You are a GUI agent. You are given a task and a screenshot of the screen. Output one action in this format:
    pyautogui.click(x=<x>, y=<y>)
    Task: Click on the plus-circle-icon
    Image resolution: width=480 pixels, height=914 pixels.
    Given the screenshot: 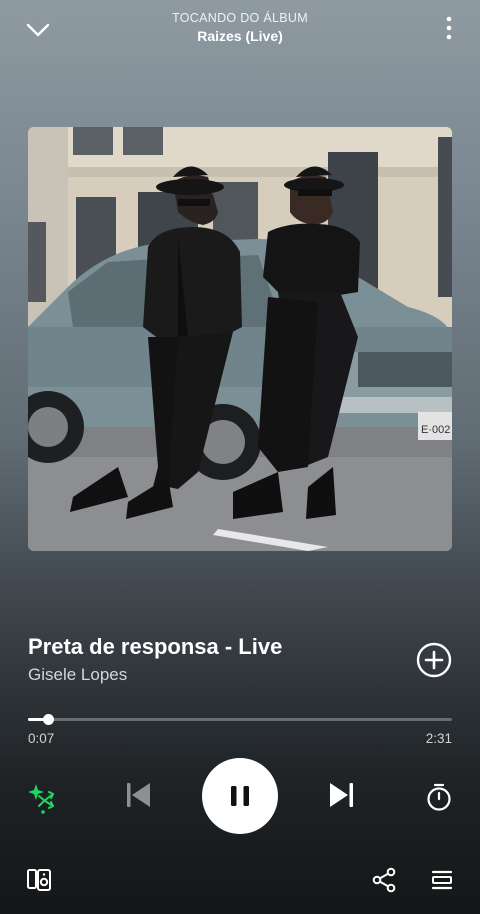 What is the action you would take?
    pyautogui.click(x=434, y=660)
    